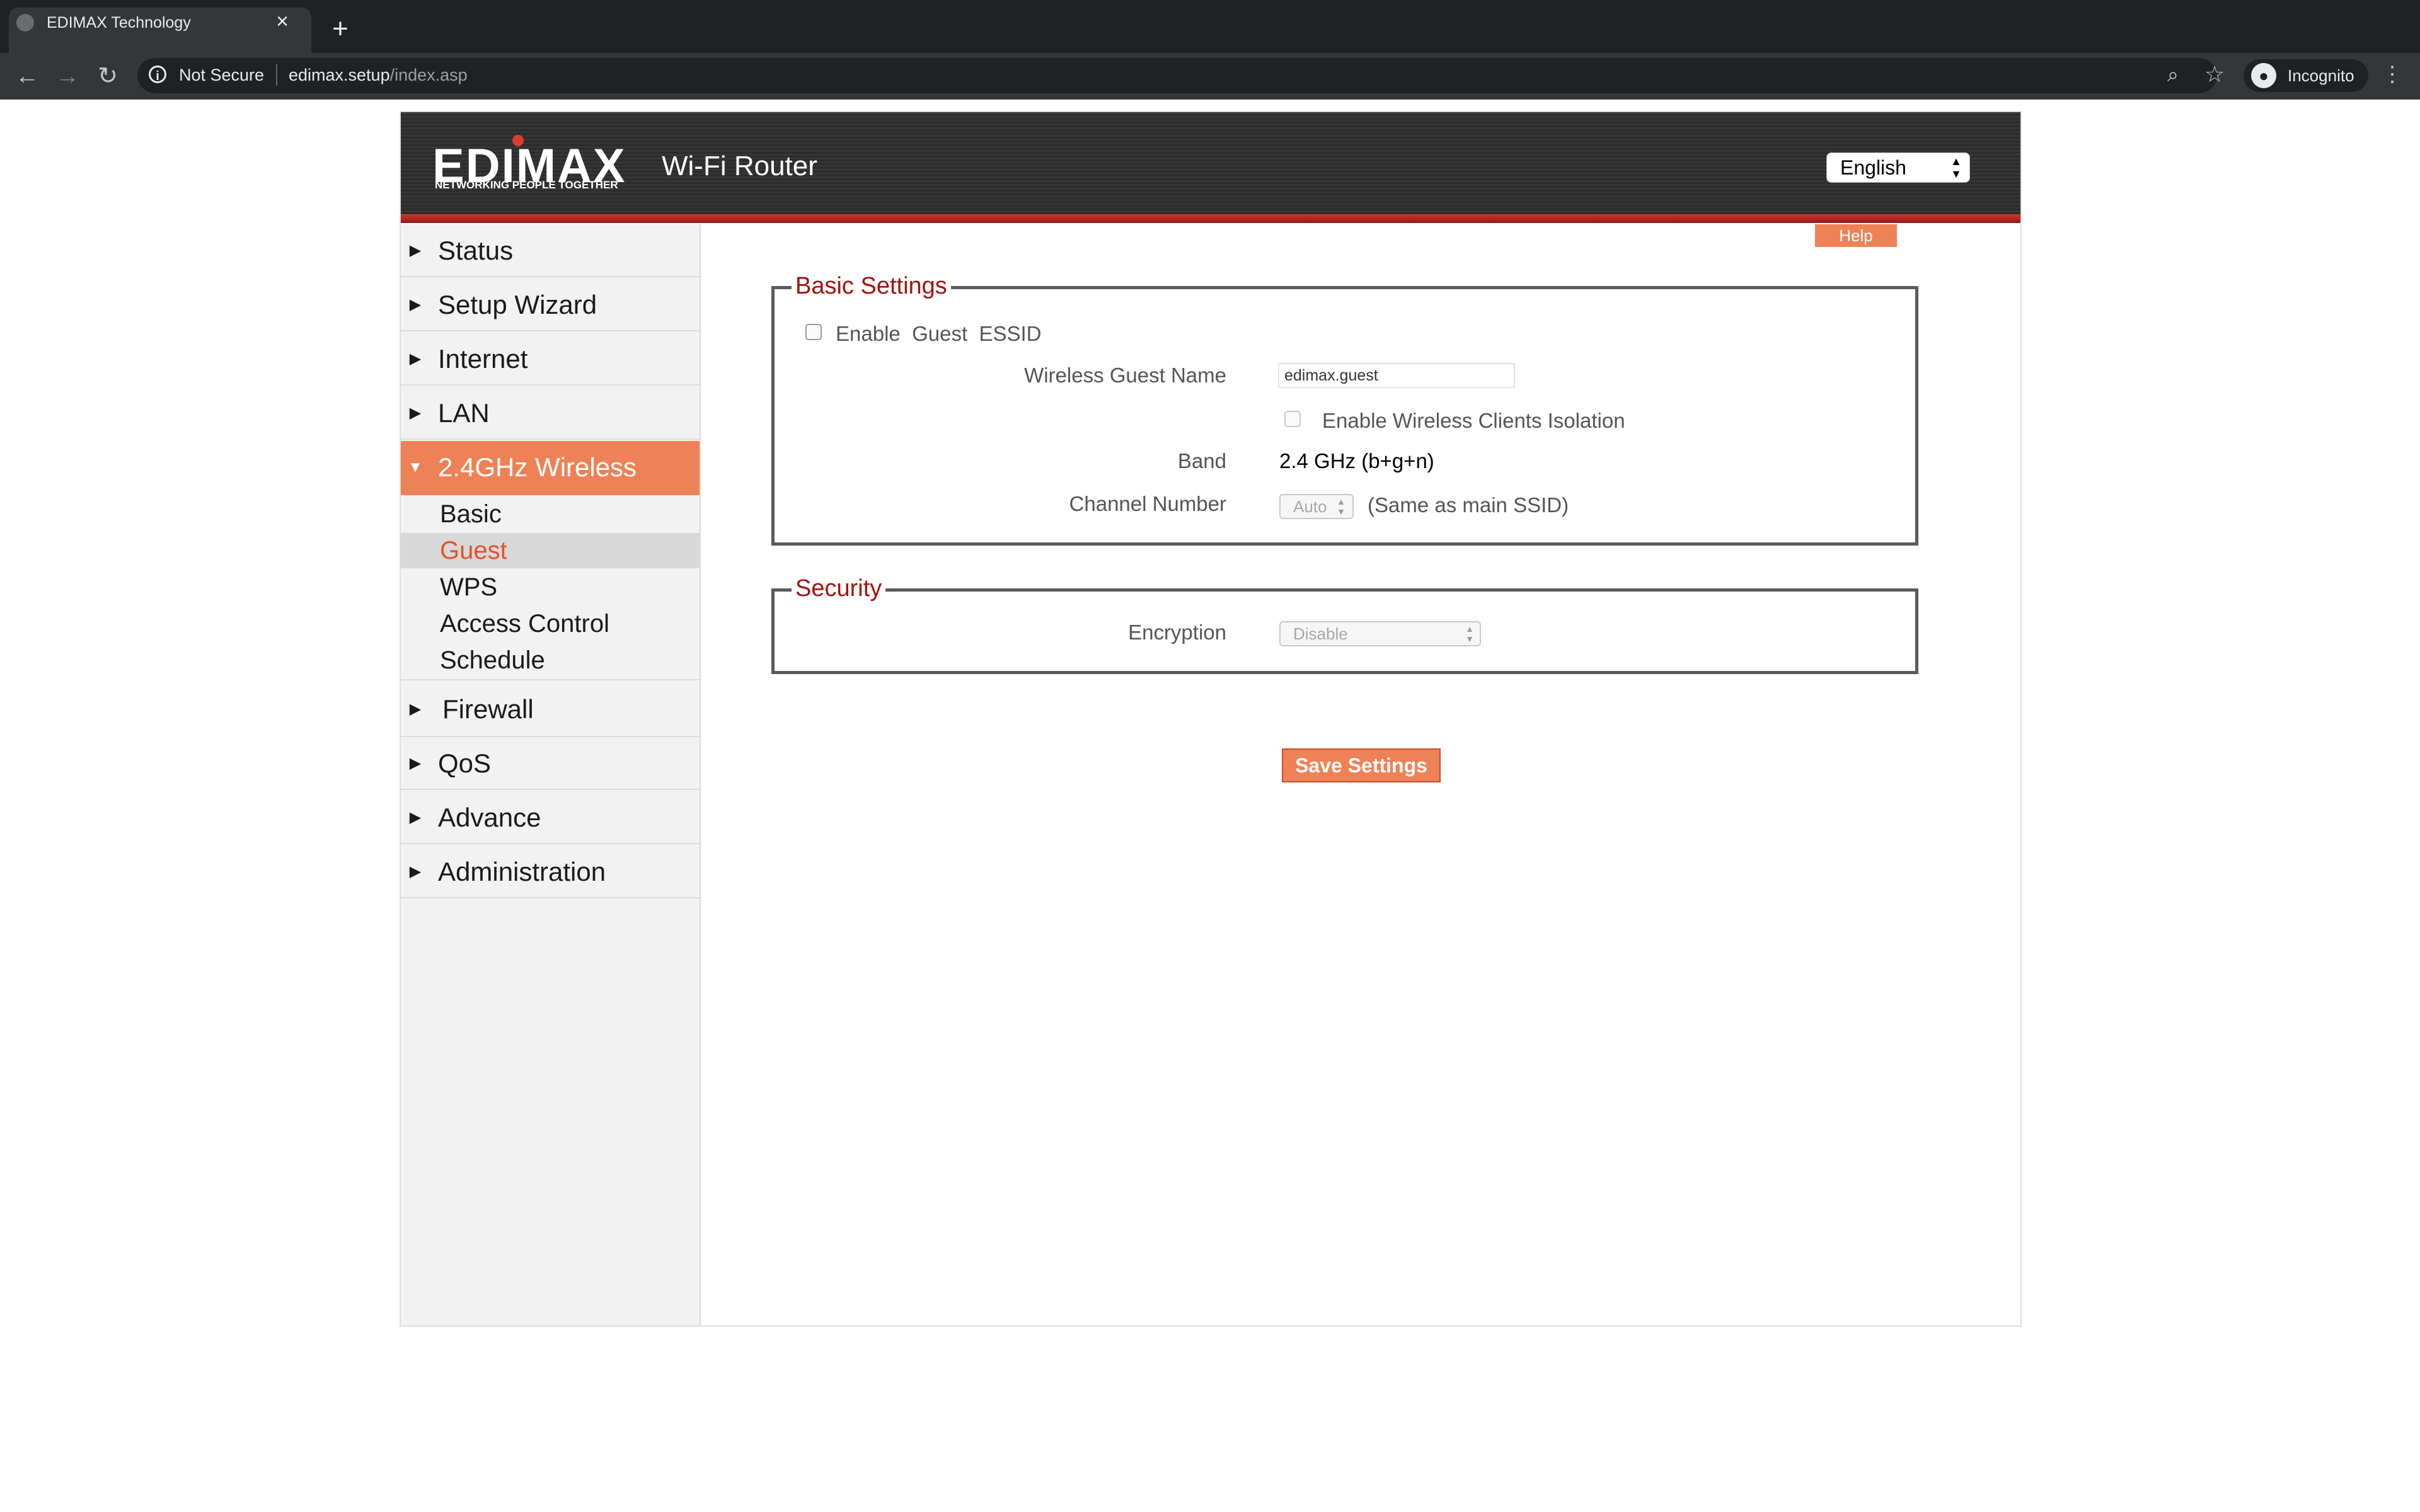 The image size is (2420, 1512). I want to click on sidebar-item-label: LAN, so click(464, 413).